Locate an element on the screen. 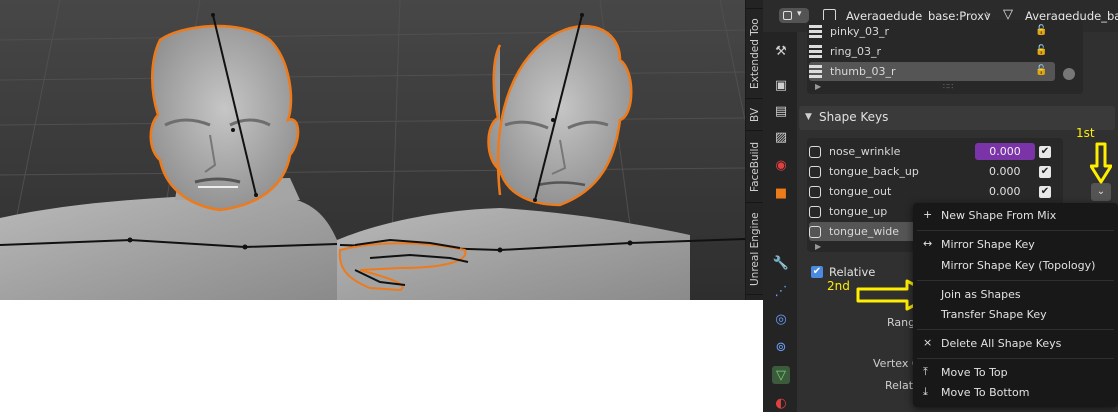 The image size is (1118, 412). editor-type-button: ▾ is located at coordinates (794, 15).